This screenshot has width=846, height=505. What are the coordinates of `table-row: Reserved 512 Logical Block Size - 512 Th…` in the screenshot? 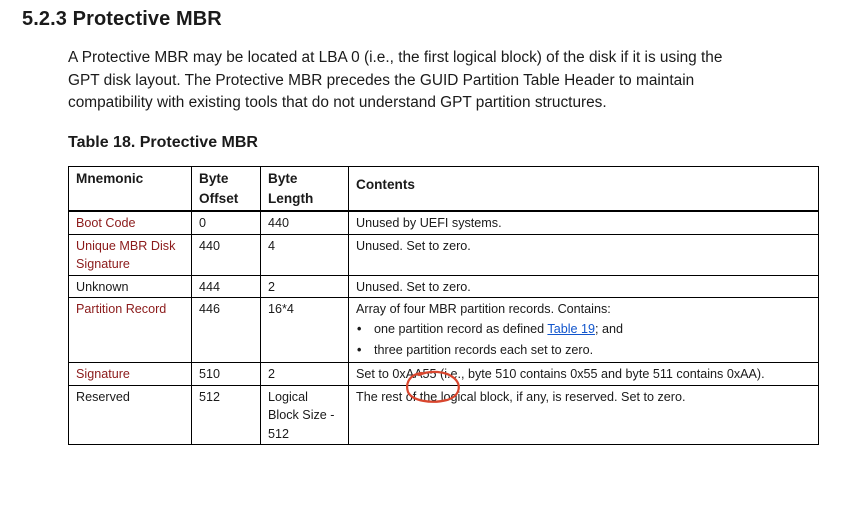 It's located at (443, 415).